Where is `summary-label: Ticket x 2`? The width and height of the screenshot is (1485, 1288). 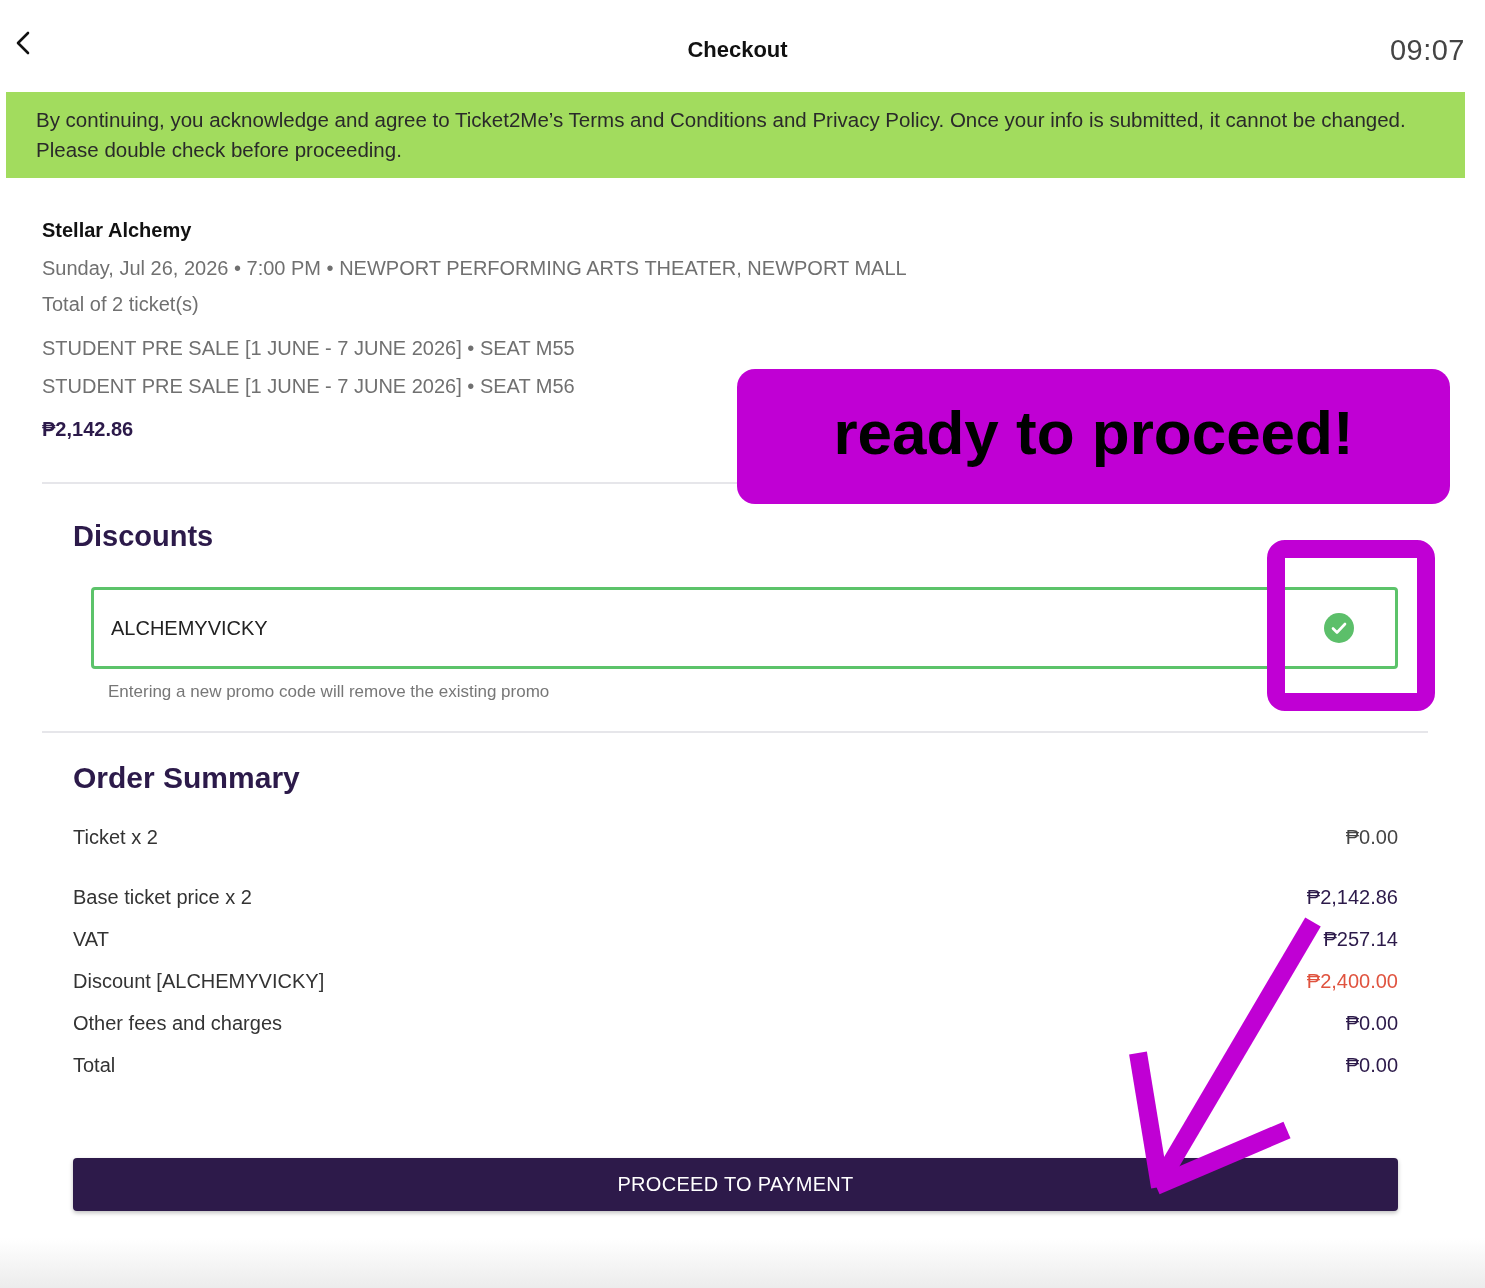 summary-label: Ticket x 2 is located at coordinates (115, 837).